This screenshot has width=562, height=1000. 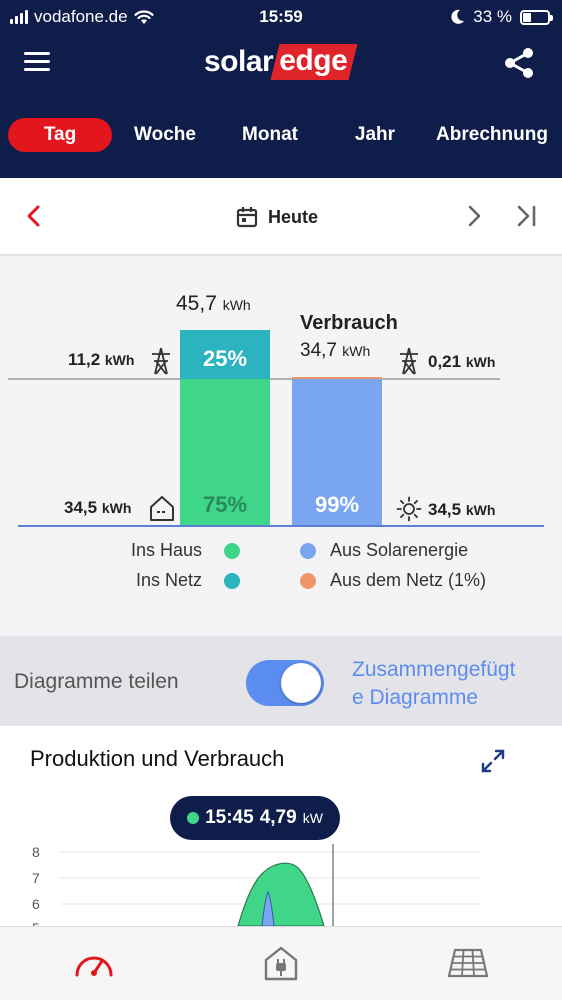 What do you see at coordinates (278, 817) in the screenshot?
I see `tooltip-value: 4,79` at bounding box center [278, 817].